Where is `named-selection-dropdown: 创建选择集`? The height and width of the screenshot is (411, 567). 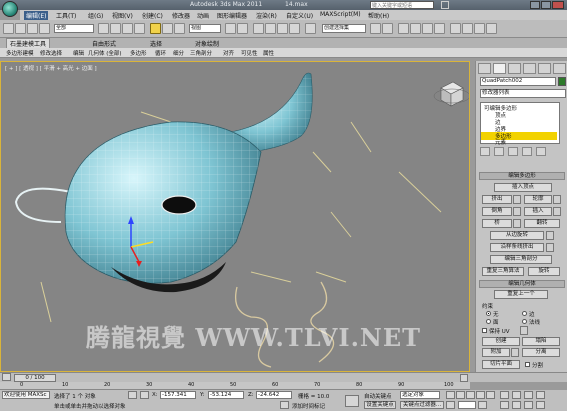 named-selection-dropdown: 创建选择集 is located at coordinates (344, 28).